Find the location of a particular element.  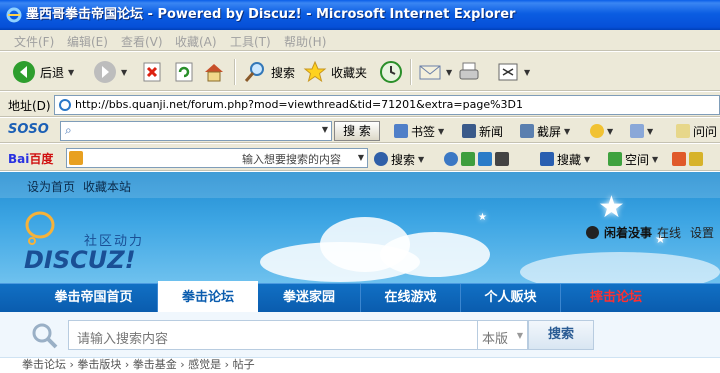

history-button is located at coordinates (391, 72).